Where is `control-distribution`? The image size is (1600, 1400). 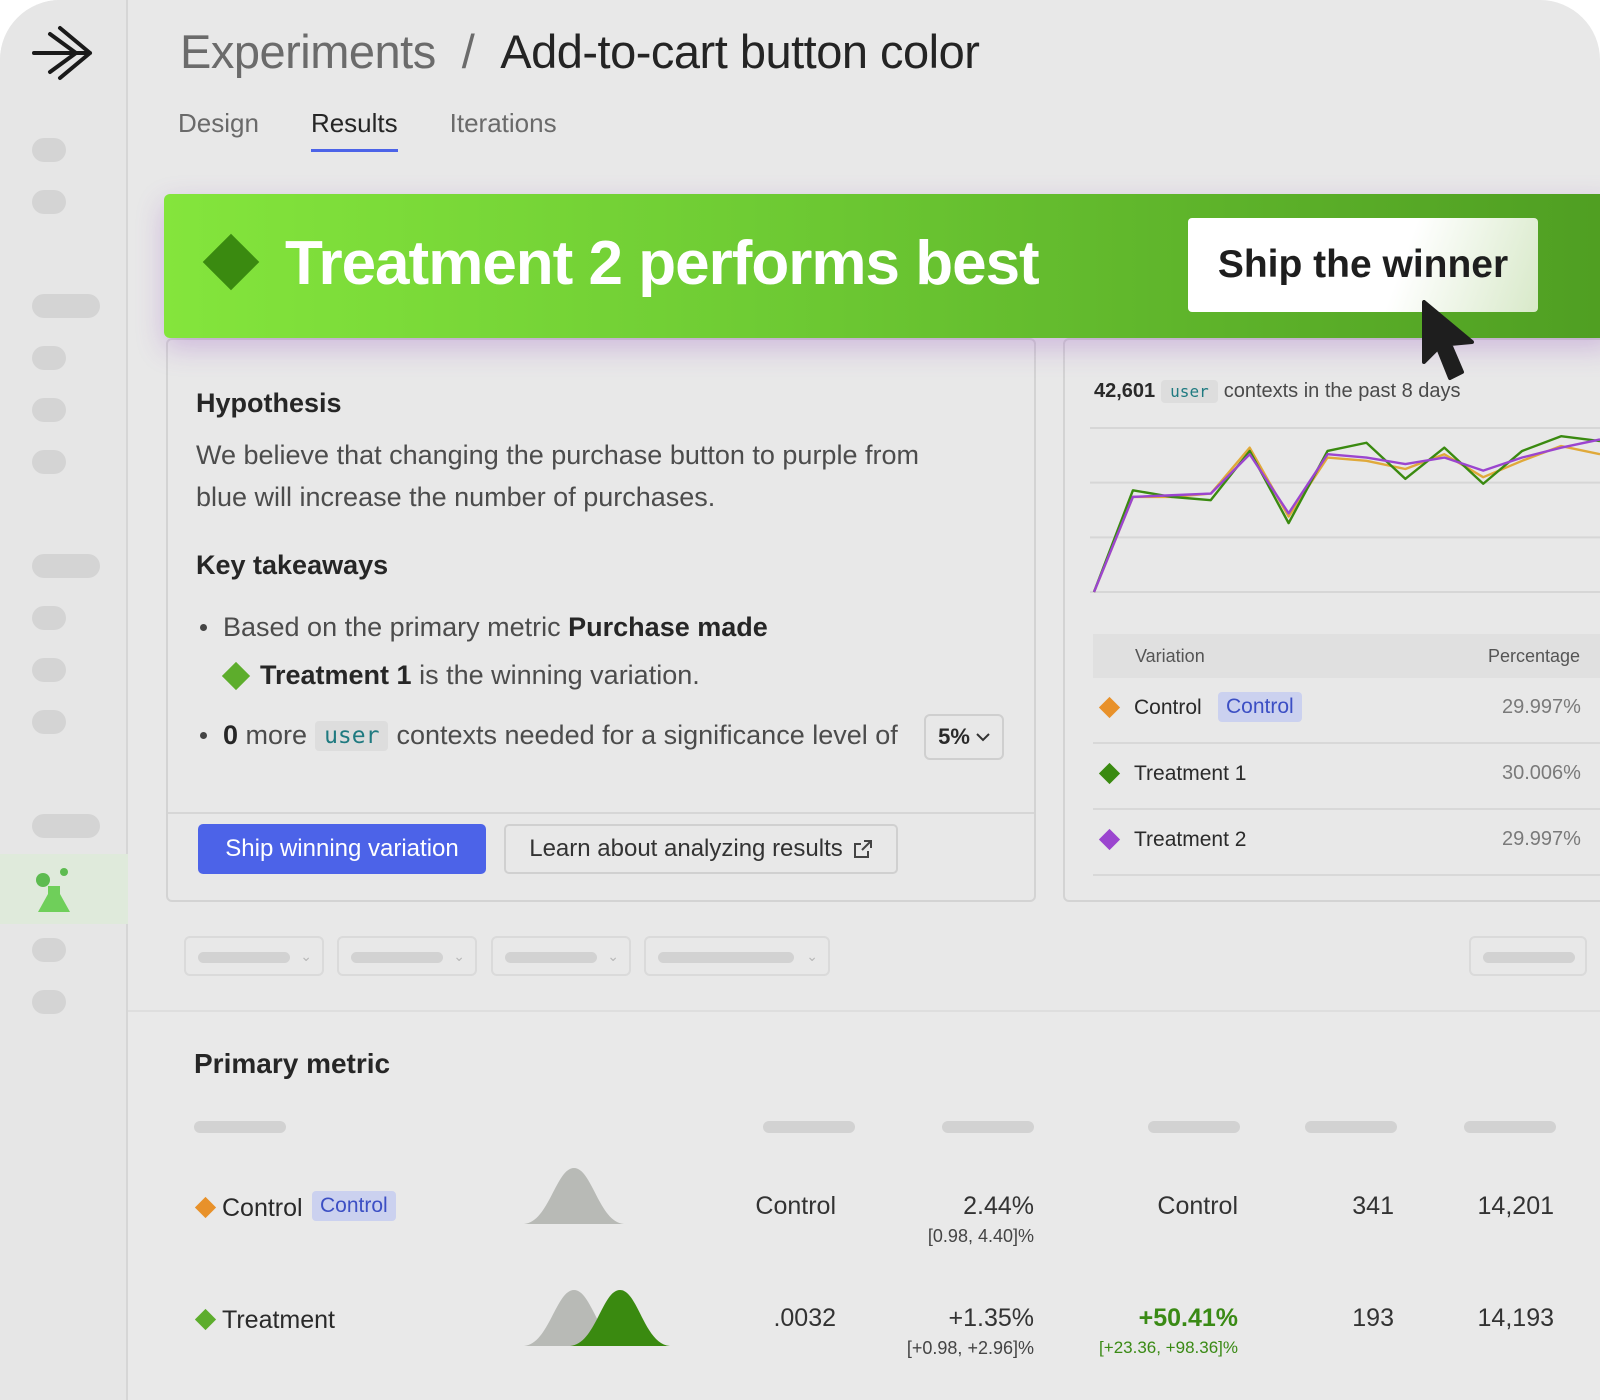 control-distribution is located at coordinates (574, 1196).